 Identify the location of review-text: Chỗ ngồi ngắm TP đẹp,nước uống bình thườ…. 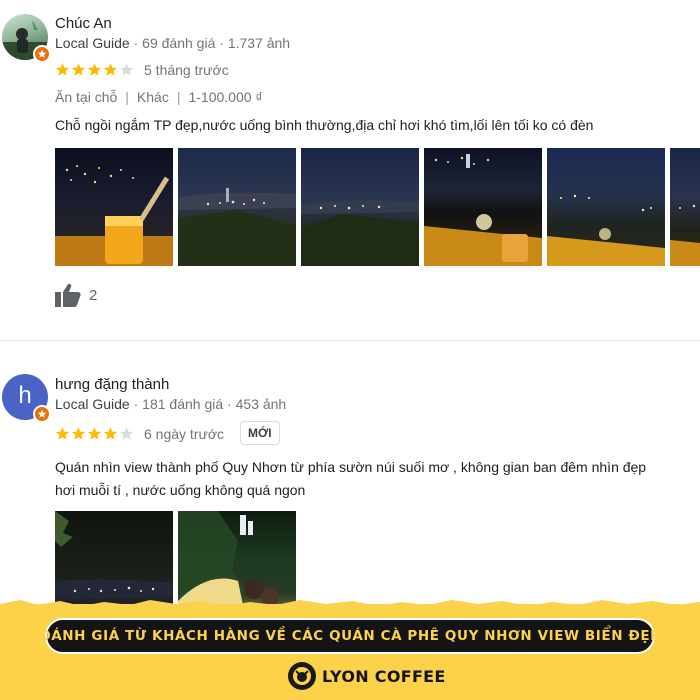
(324, 125).